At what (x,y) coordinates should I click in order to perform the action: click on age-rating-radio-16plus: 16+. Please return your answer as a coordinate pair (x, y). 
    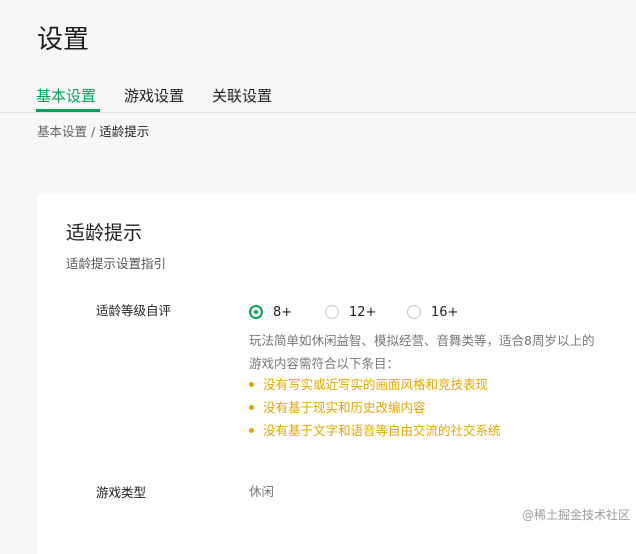
    Looking at the image, I should click on (432, 312).